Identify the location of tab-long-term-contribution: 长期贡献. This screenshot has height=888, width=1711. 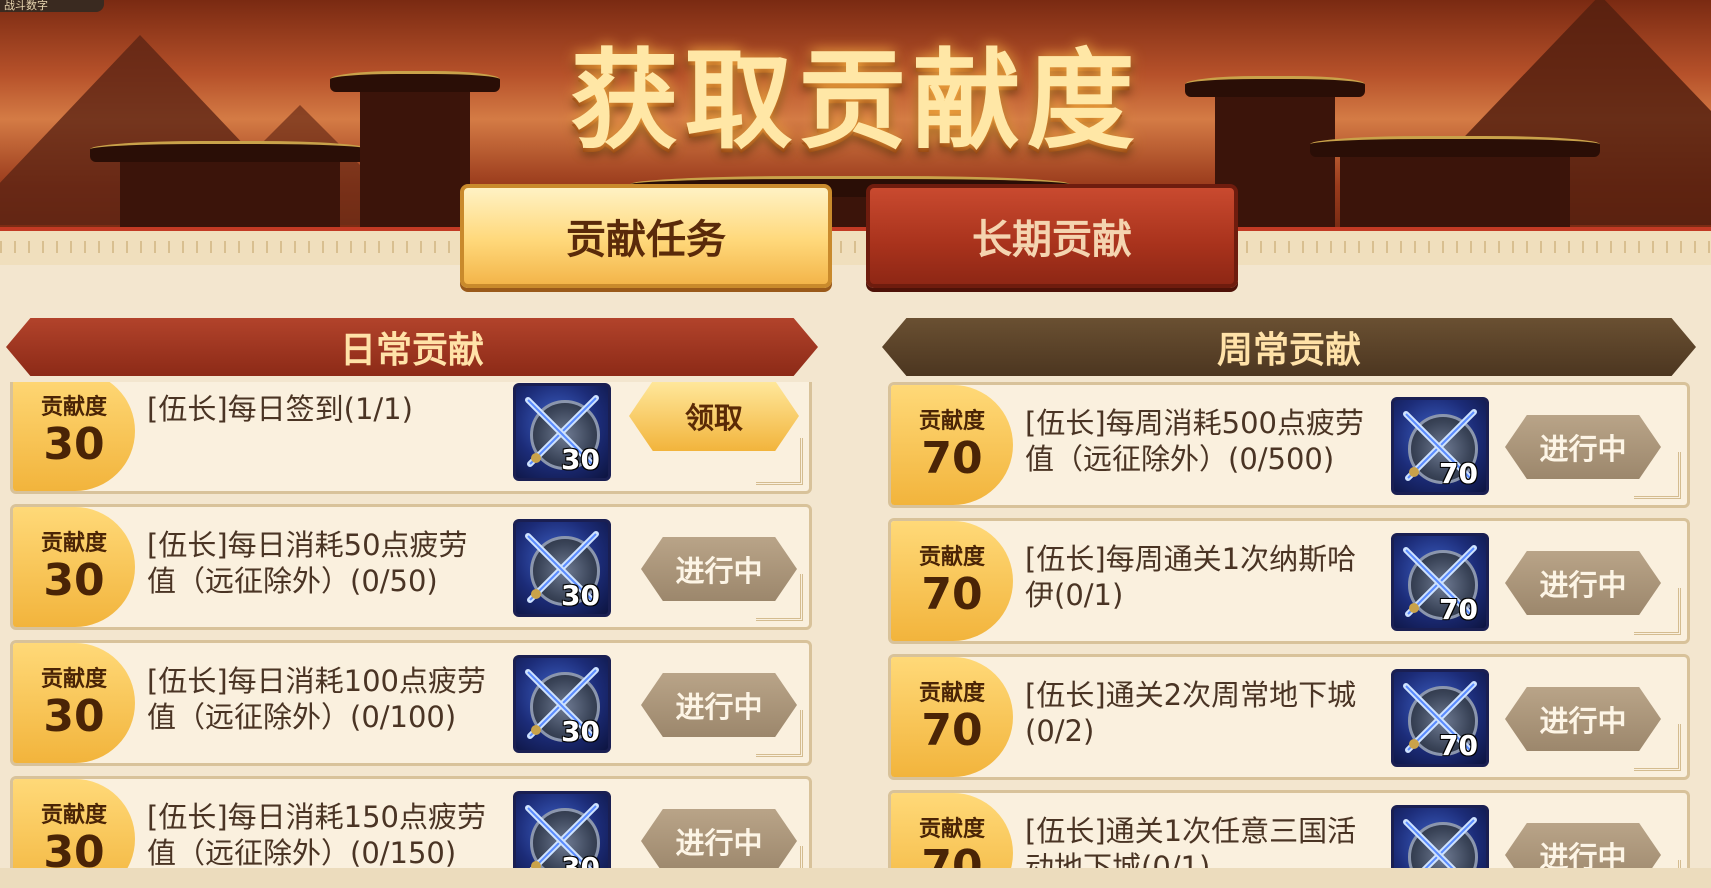
(1052, 236).